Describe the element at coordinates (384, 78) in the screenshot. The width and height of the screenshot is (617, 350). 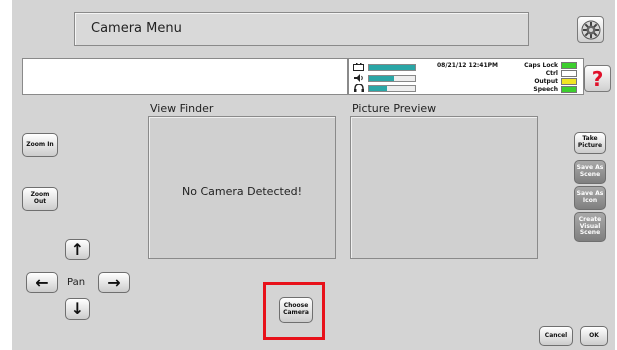
I see `volume-meter` at that location.